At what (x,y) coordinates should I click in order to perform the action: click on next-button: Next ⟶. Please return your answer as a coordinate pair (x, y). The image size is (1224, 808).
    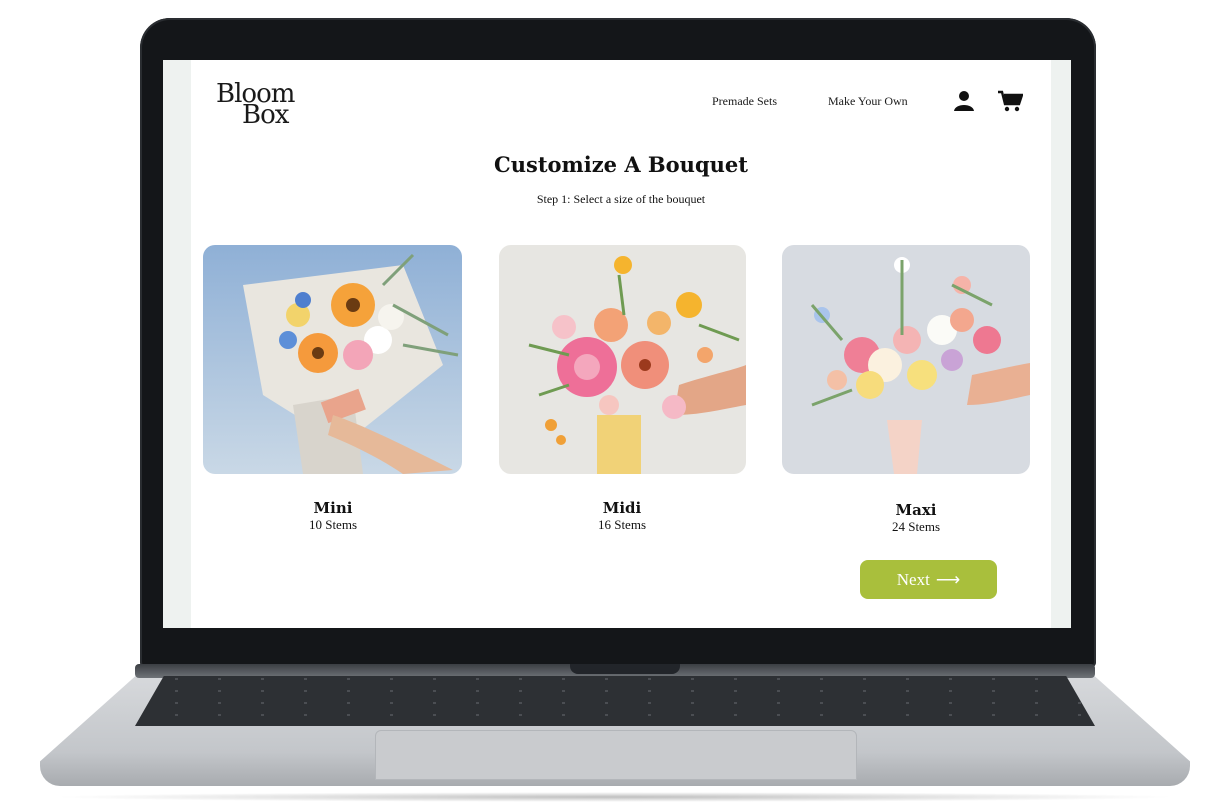
    Looking at the image, I should click on (928, 579).